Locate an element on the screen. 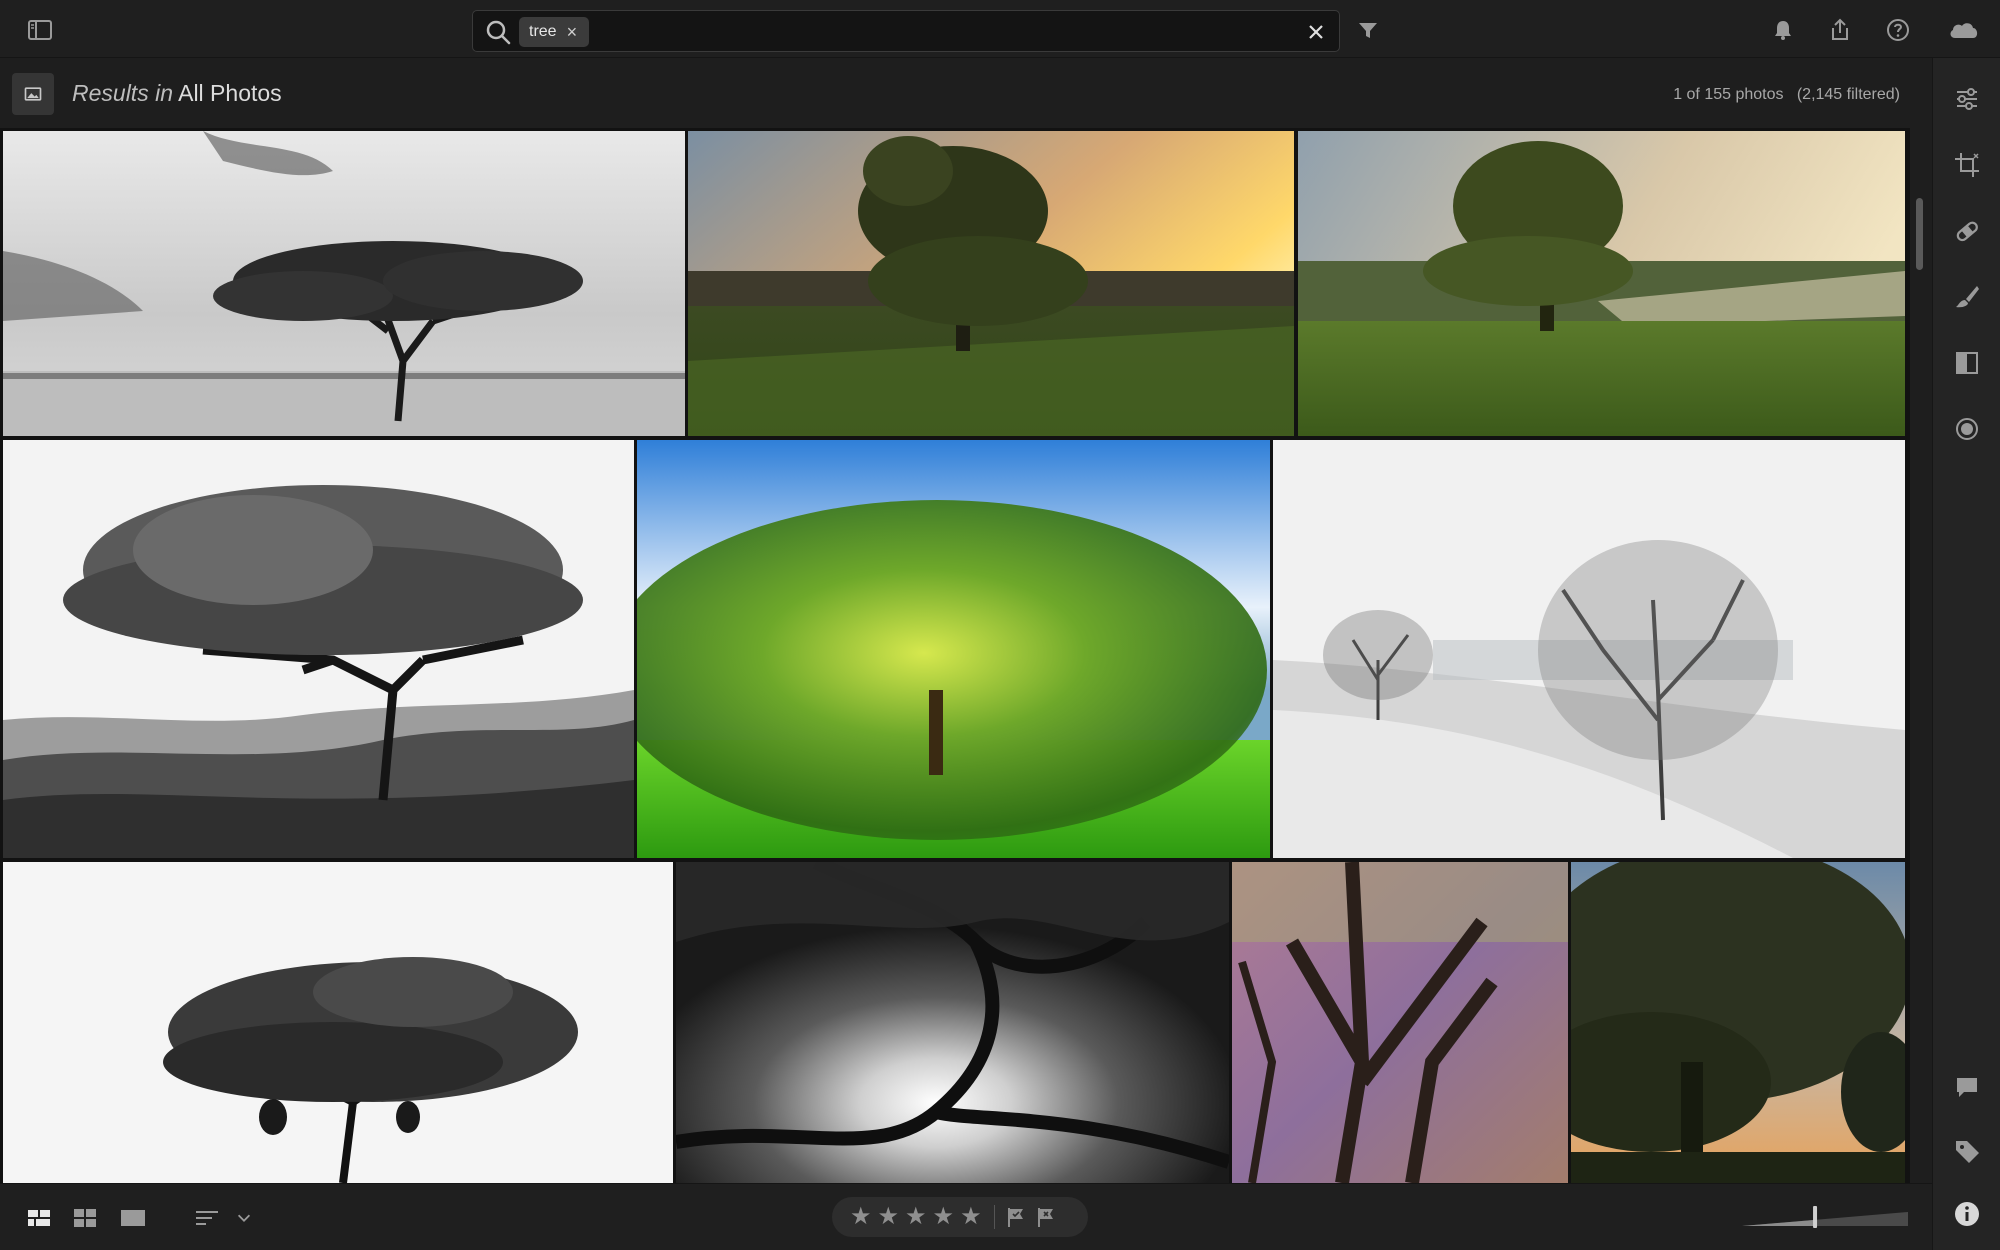  reject-flag-icon is located at coordinates (1046, 1217).